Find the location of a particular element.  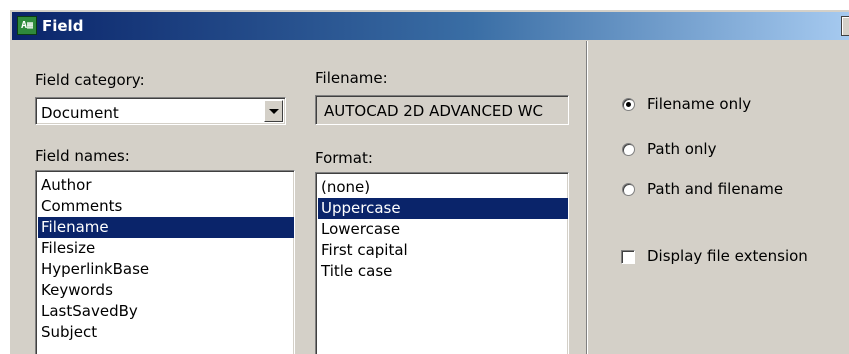

chevron-down-icon is located at coordinates (273, 111).